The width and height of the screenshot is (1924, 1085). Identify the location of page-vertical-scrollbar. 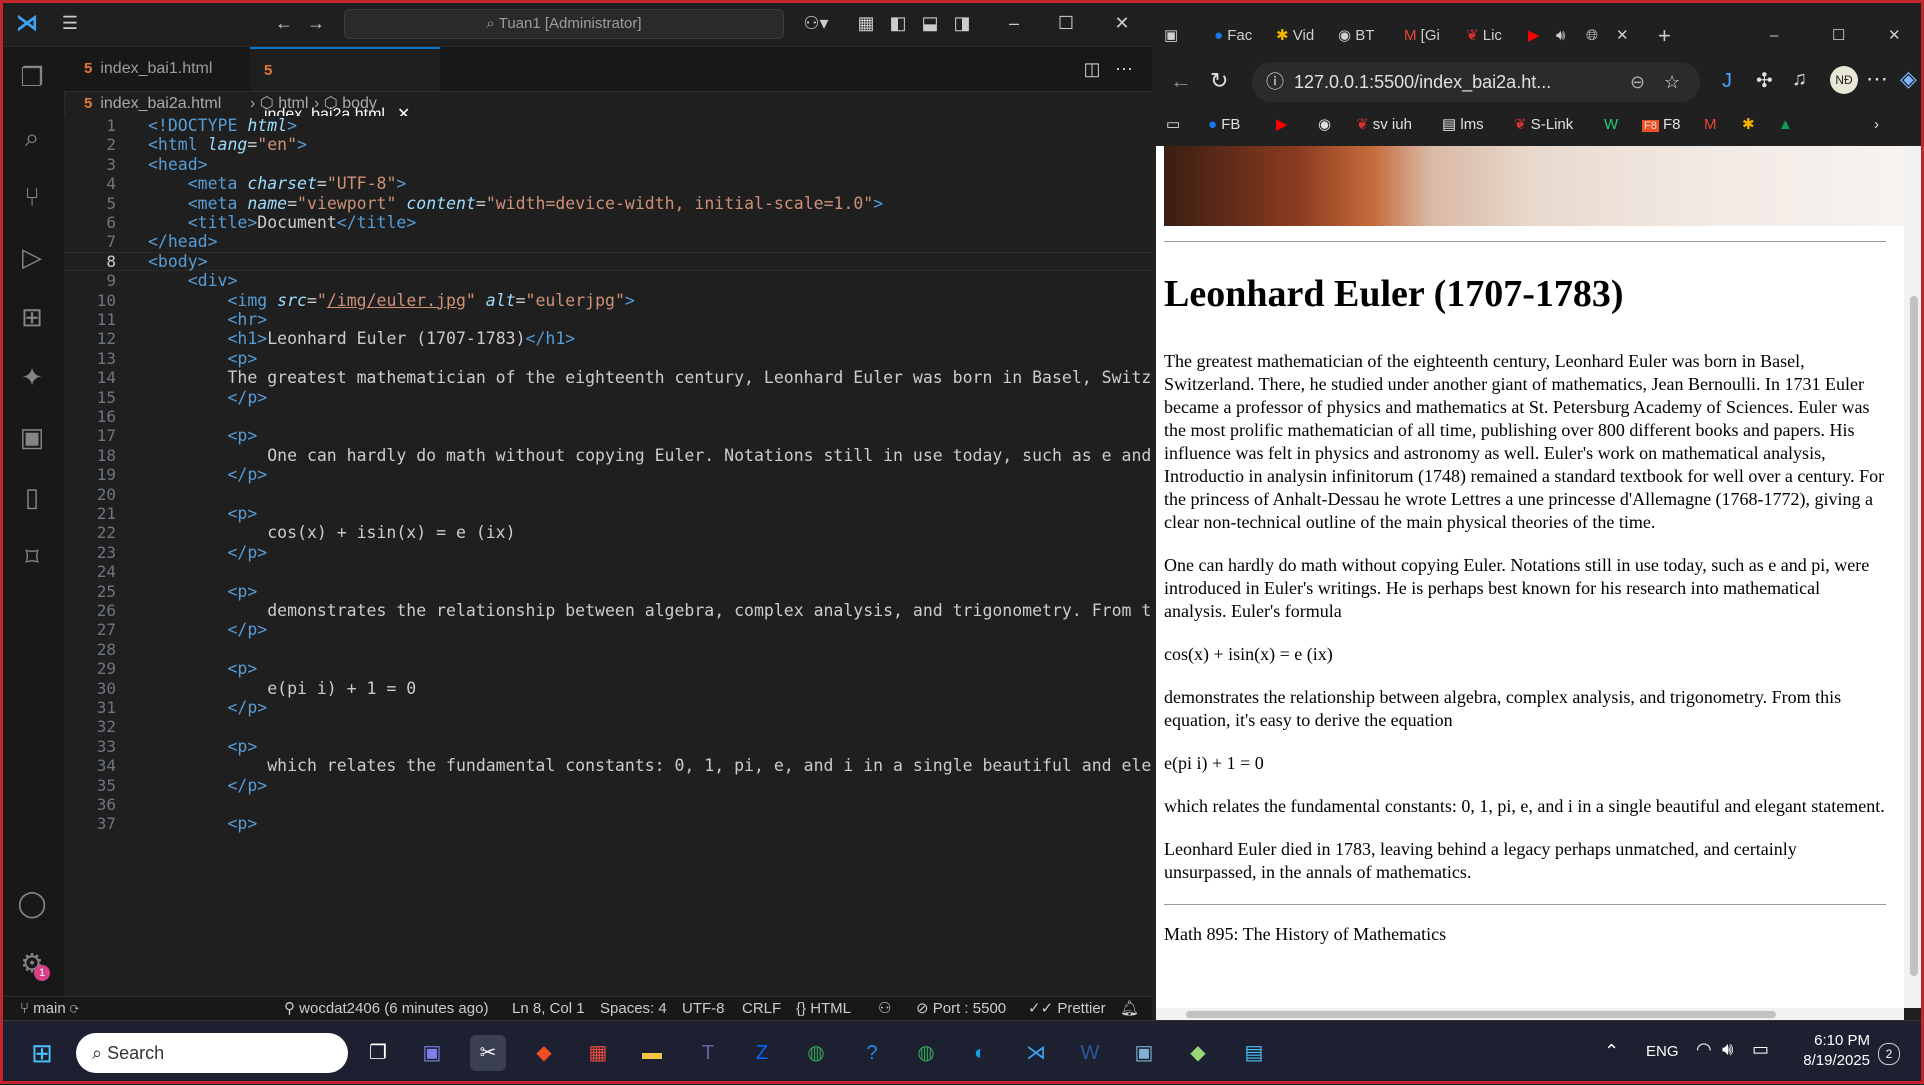
(1914, 577).